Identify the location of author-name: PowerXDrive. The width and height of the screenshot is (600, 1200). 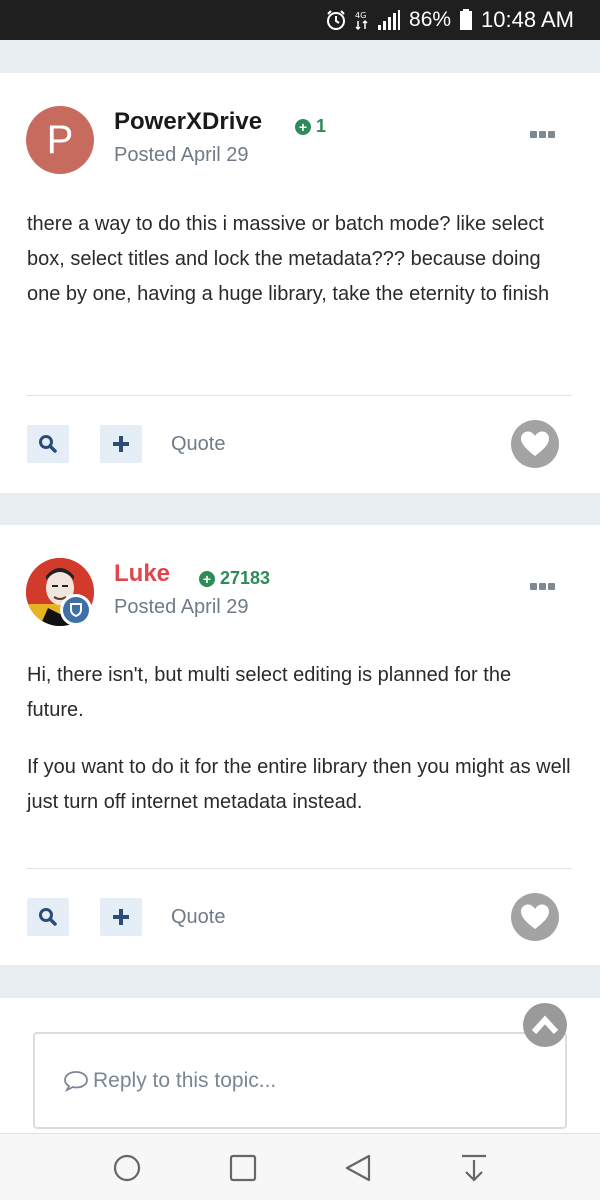
(188, 122).